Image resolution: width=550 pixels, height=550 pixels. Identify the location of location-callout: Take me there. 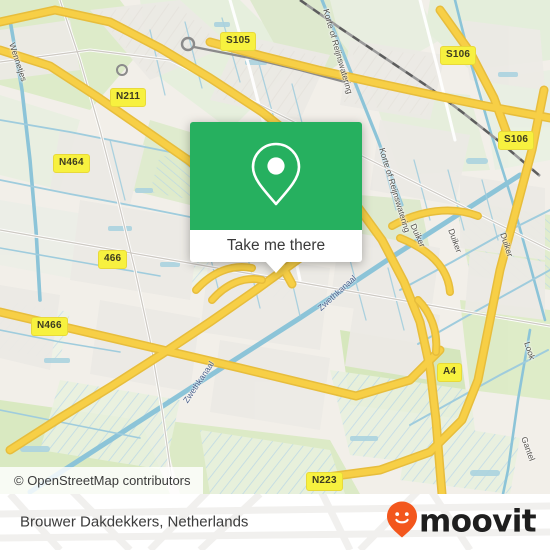
(276, 197).